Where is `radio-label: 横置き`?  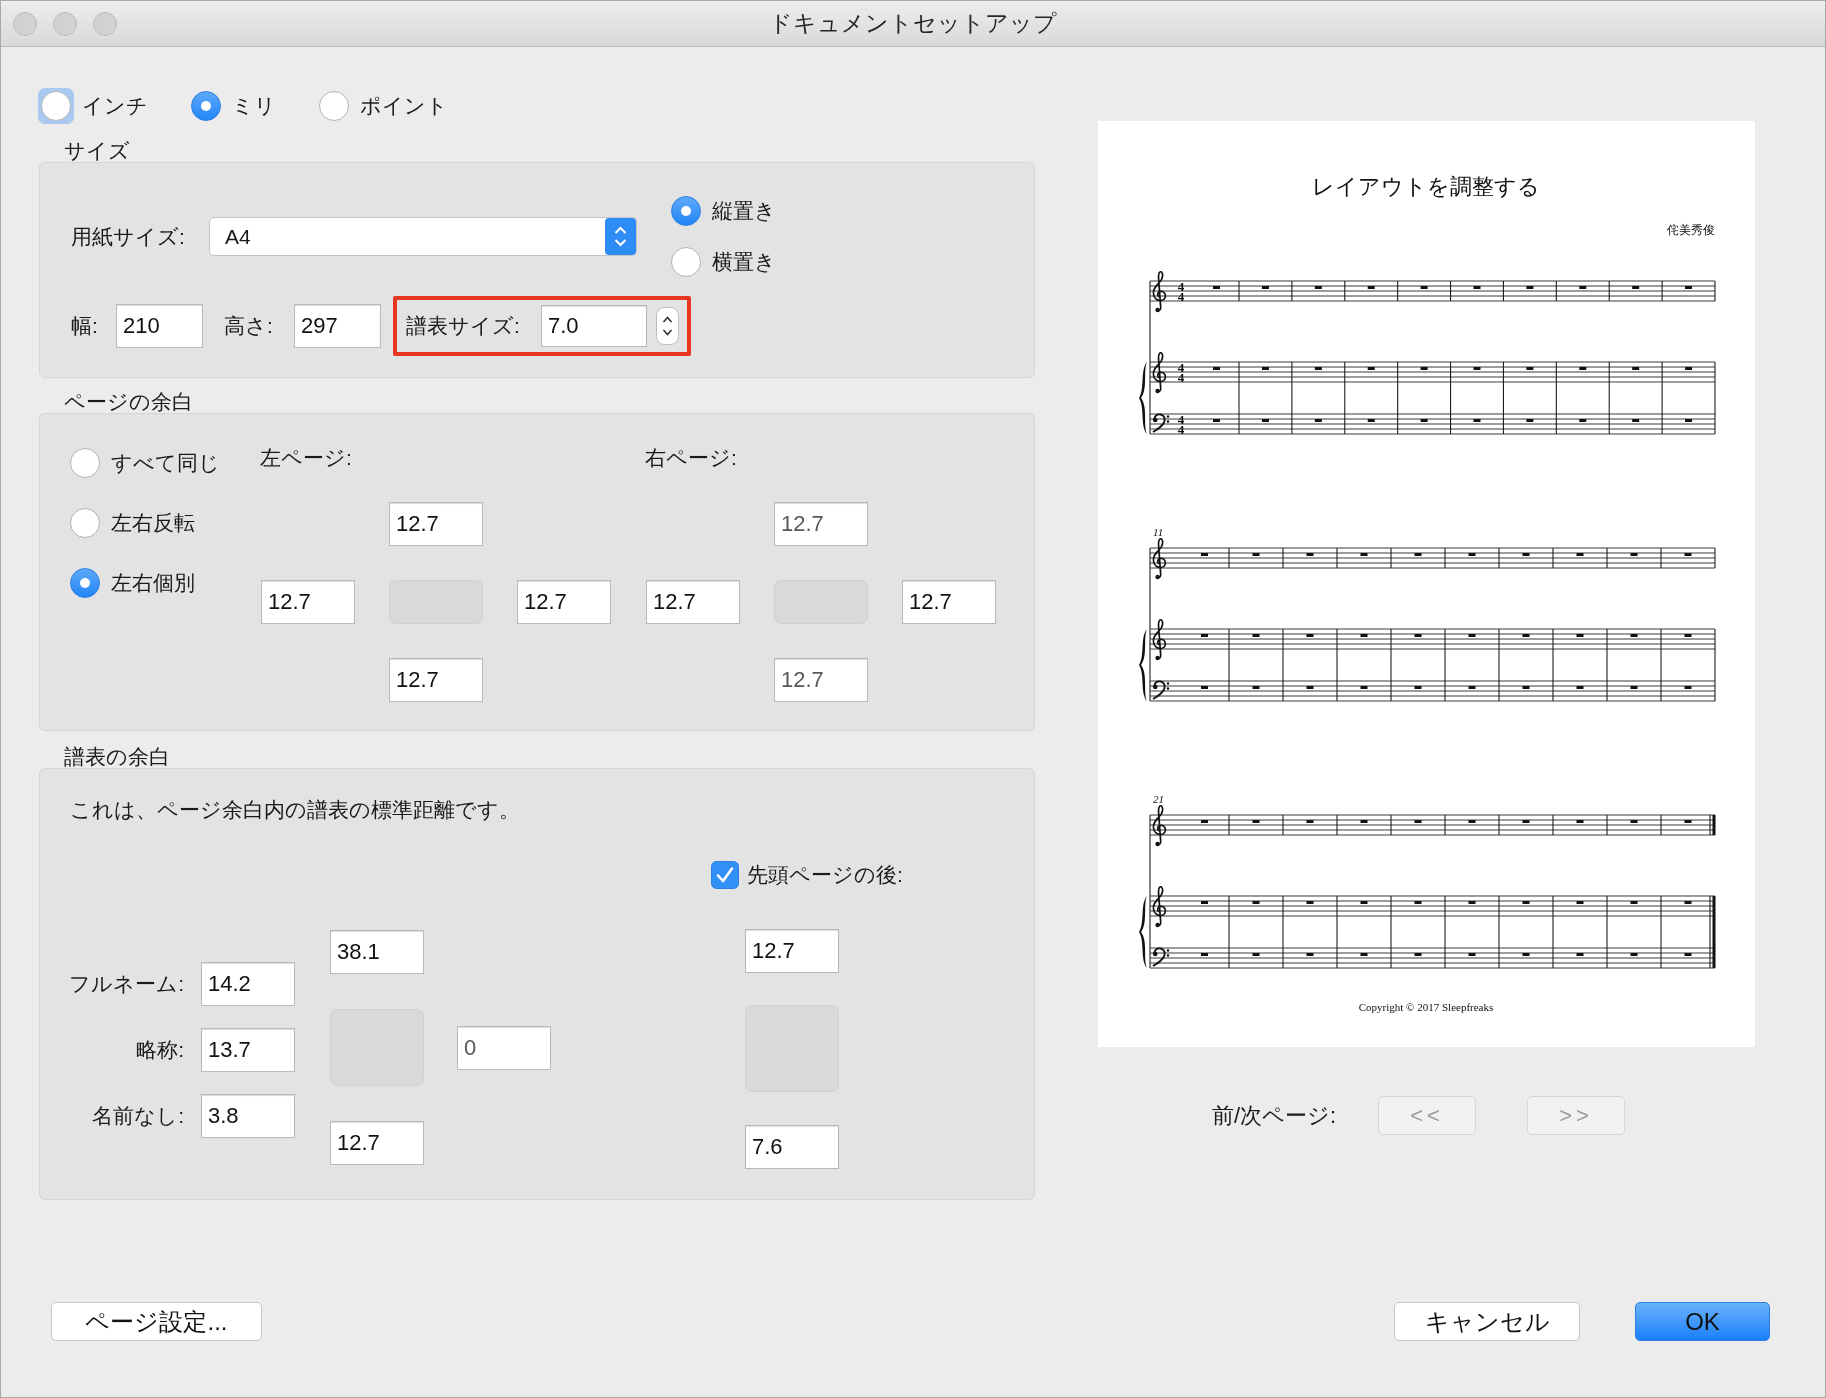
radio-label: 横置き is located at coordinates (744, 262).